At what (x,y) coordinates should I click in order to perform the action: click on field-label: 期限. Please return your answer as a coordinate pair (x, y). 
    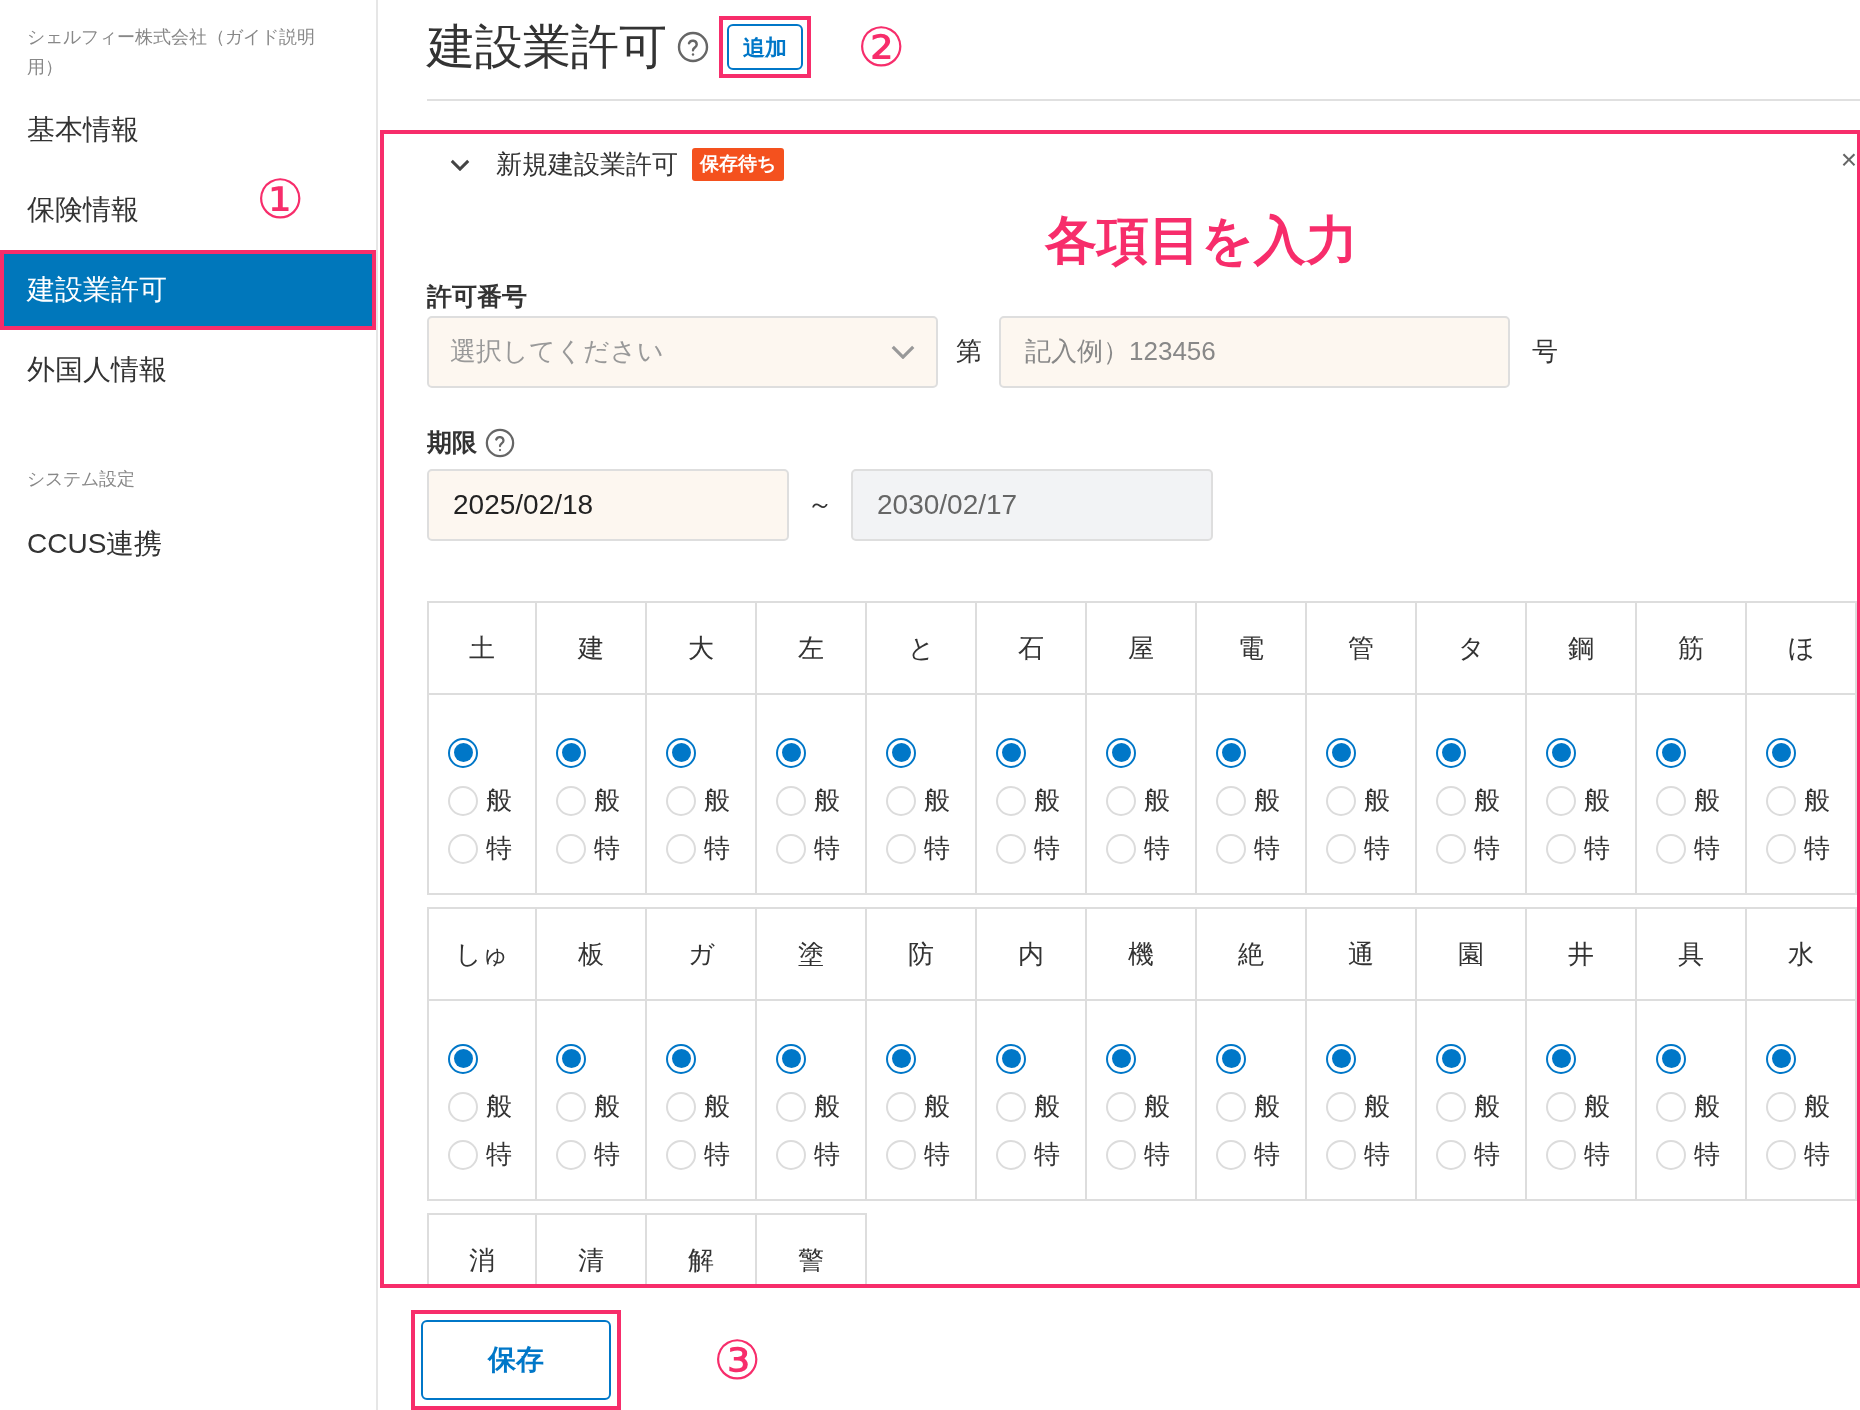
    Looking at the image, I should click on (452, 442).